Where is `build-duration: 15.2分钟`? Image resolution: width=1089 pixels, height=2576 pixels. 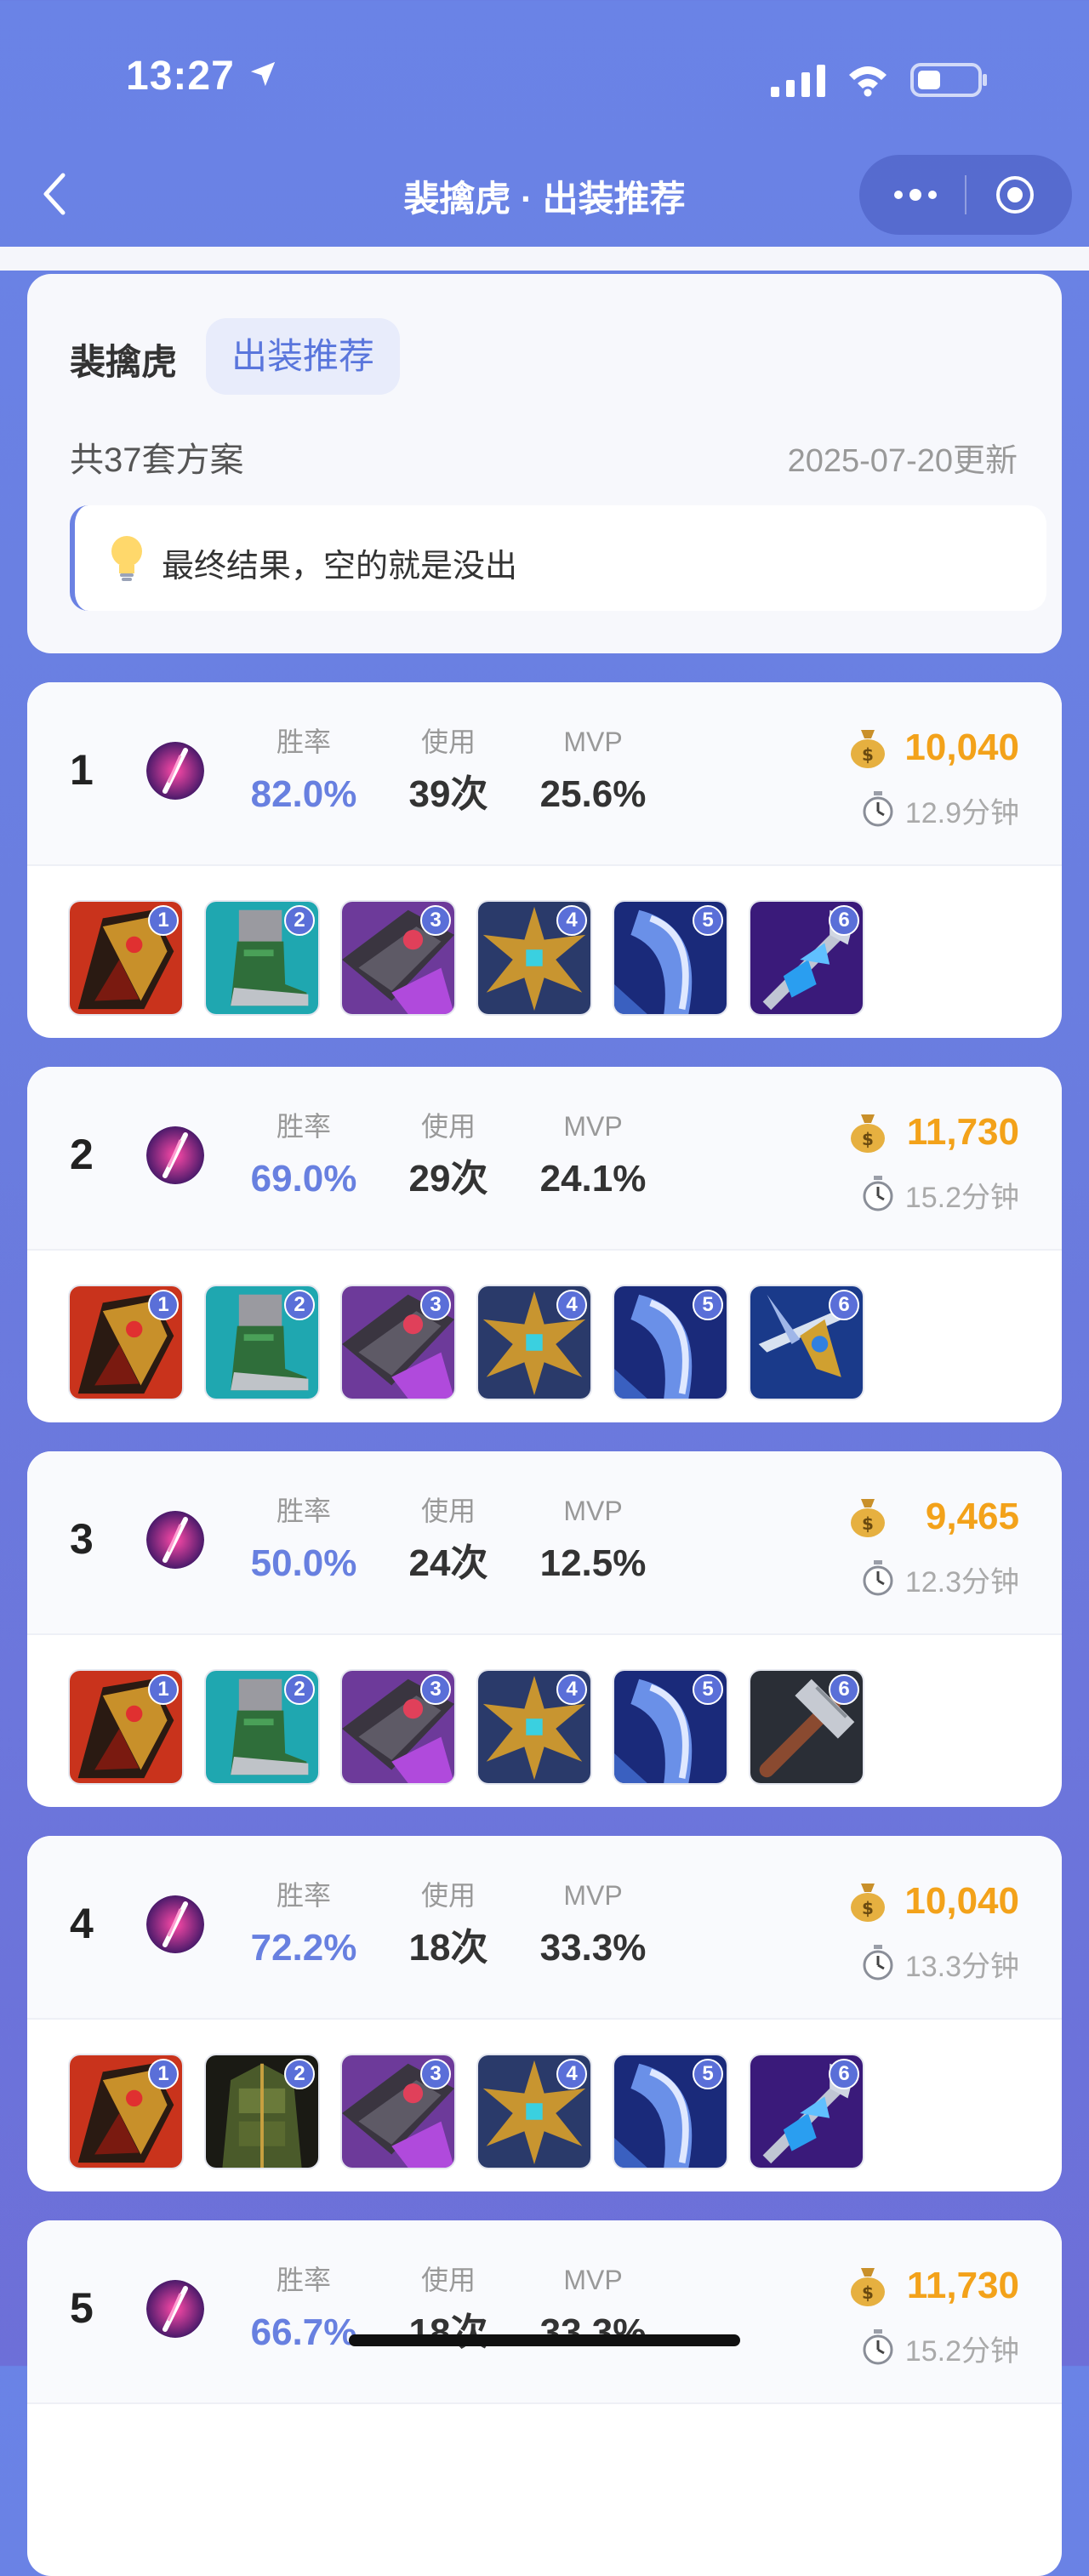 build-duration: 15.2分钟 is located at coordinates (961, 2351).